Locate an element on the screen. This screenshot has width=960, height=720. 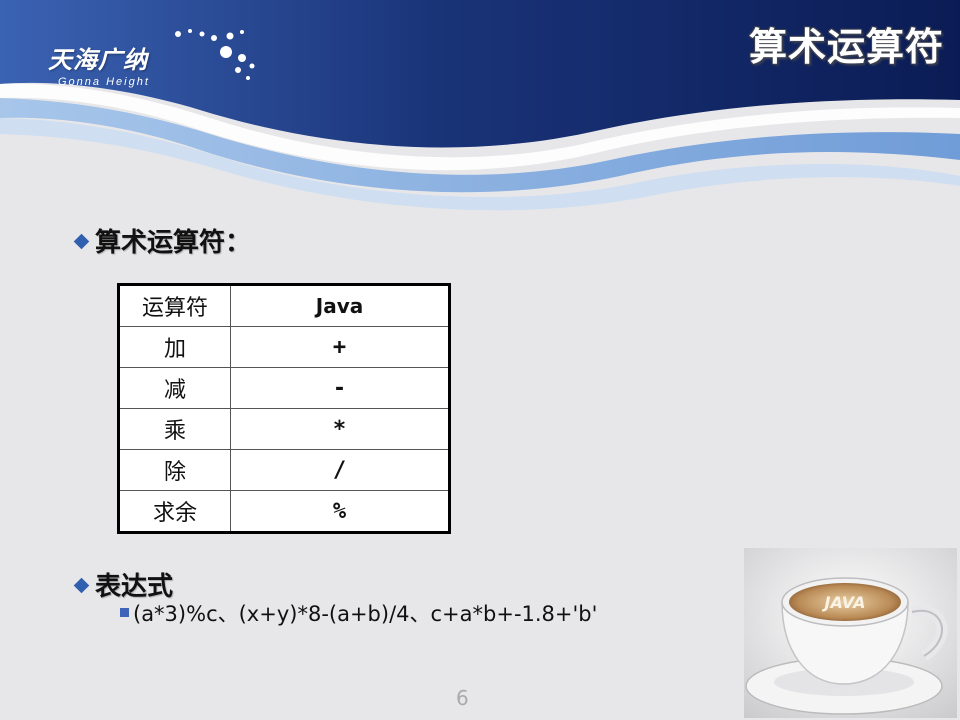
company-logo: 天海广纳 Gonna Height is located at coordinates (151, 58).